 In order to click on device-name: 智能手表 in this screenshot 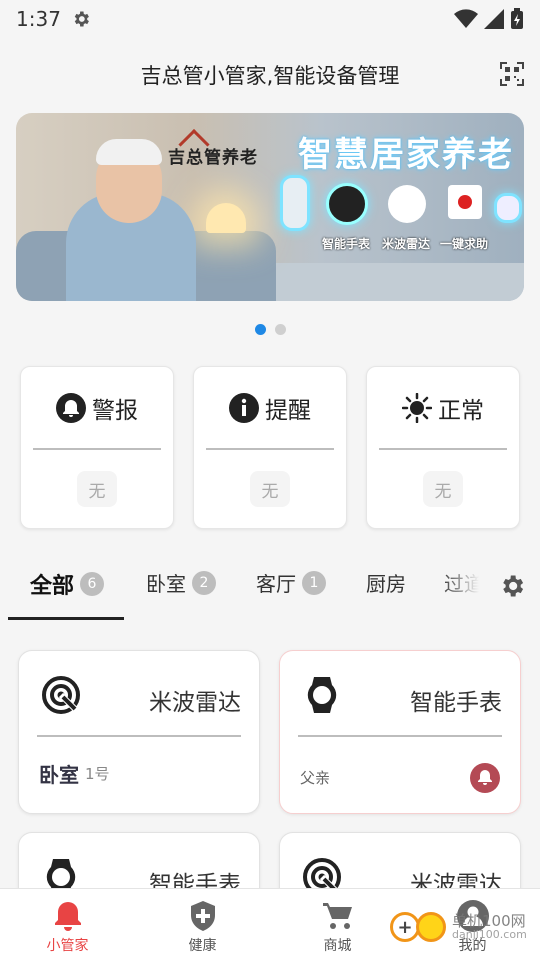, I will do `click(456, 703)`.